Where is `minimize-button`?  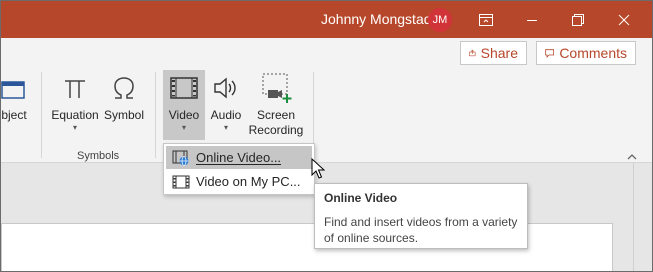
minimize-button is located at coordinates (532, 19).